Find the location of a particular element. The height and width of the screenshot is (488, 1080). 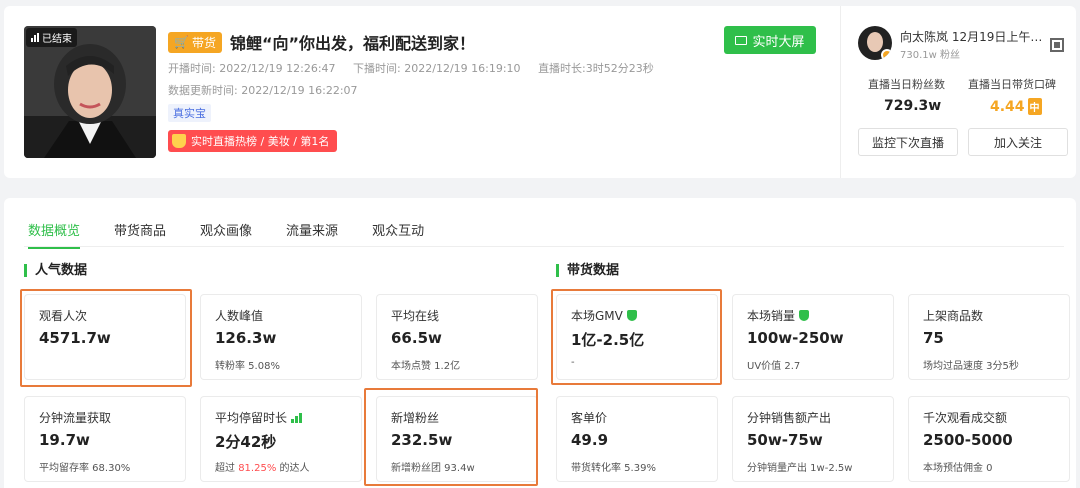

sales-section-title: 带货数据 is located at coordinates (587, 270).